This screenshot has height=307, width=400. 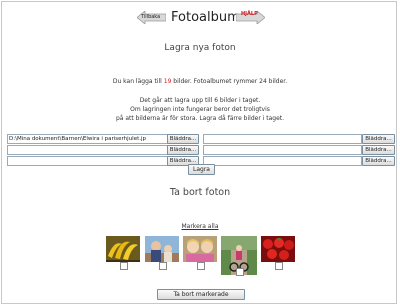 I want to click on photo-thumb-bananas, so click(x=123, y=249).